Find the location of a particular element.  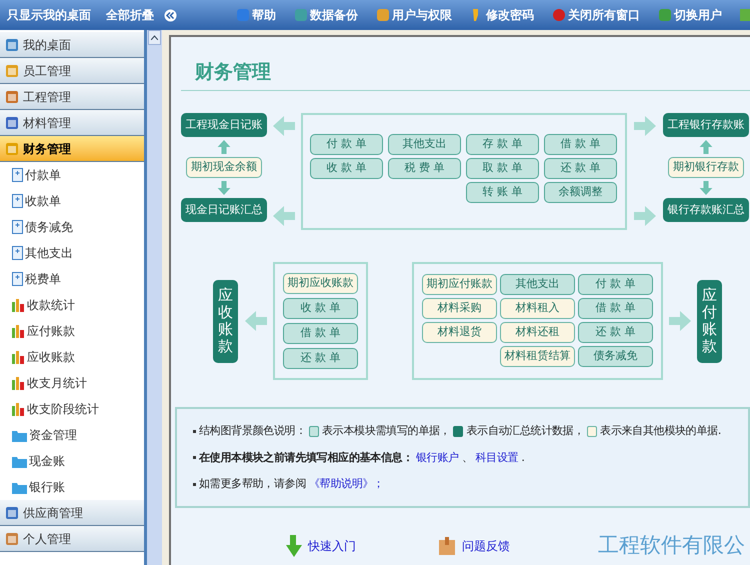

form-button: 期初银行存款 is located at coordinates (706, 167).